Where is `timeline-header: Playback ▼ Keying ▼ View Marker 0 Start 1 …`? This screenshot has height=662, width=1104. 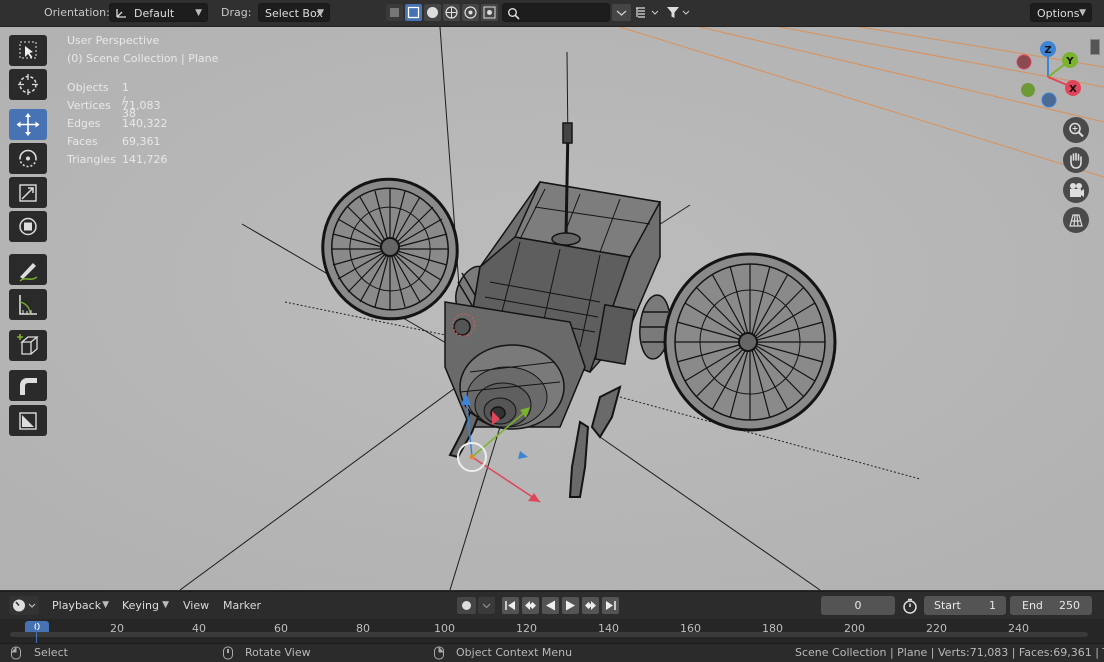
timeline-header: Playback ▼ Keying ▼ View Marker 0 Start 1 … is located at coordinates (552, 605).